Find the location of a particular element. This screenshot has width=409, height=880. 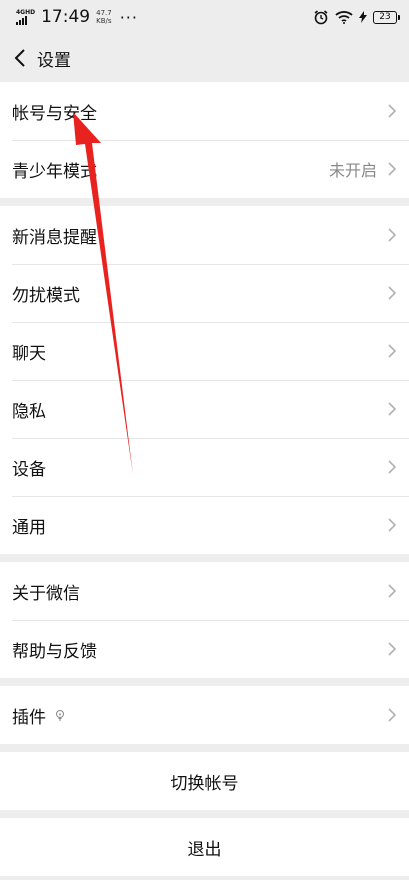

settings-item-label: 青少年模式 is located at coordinates (54, 171).